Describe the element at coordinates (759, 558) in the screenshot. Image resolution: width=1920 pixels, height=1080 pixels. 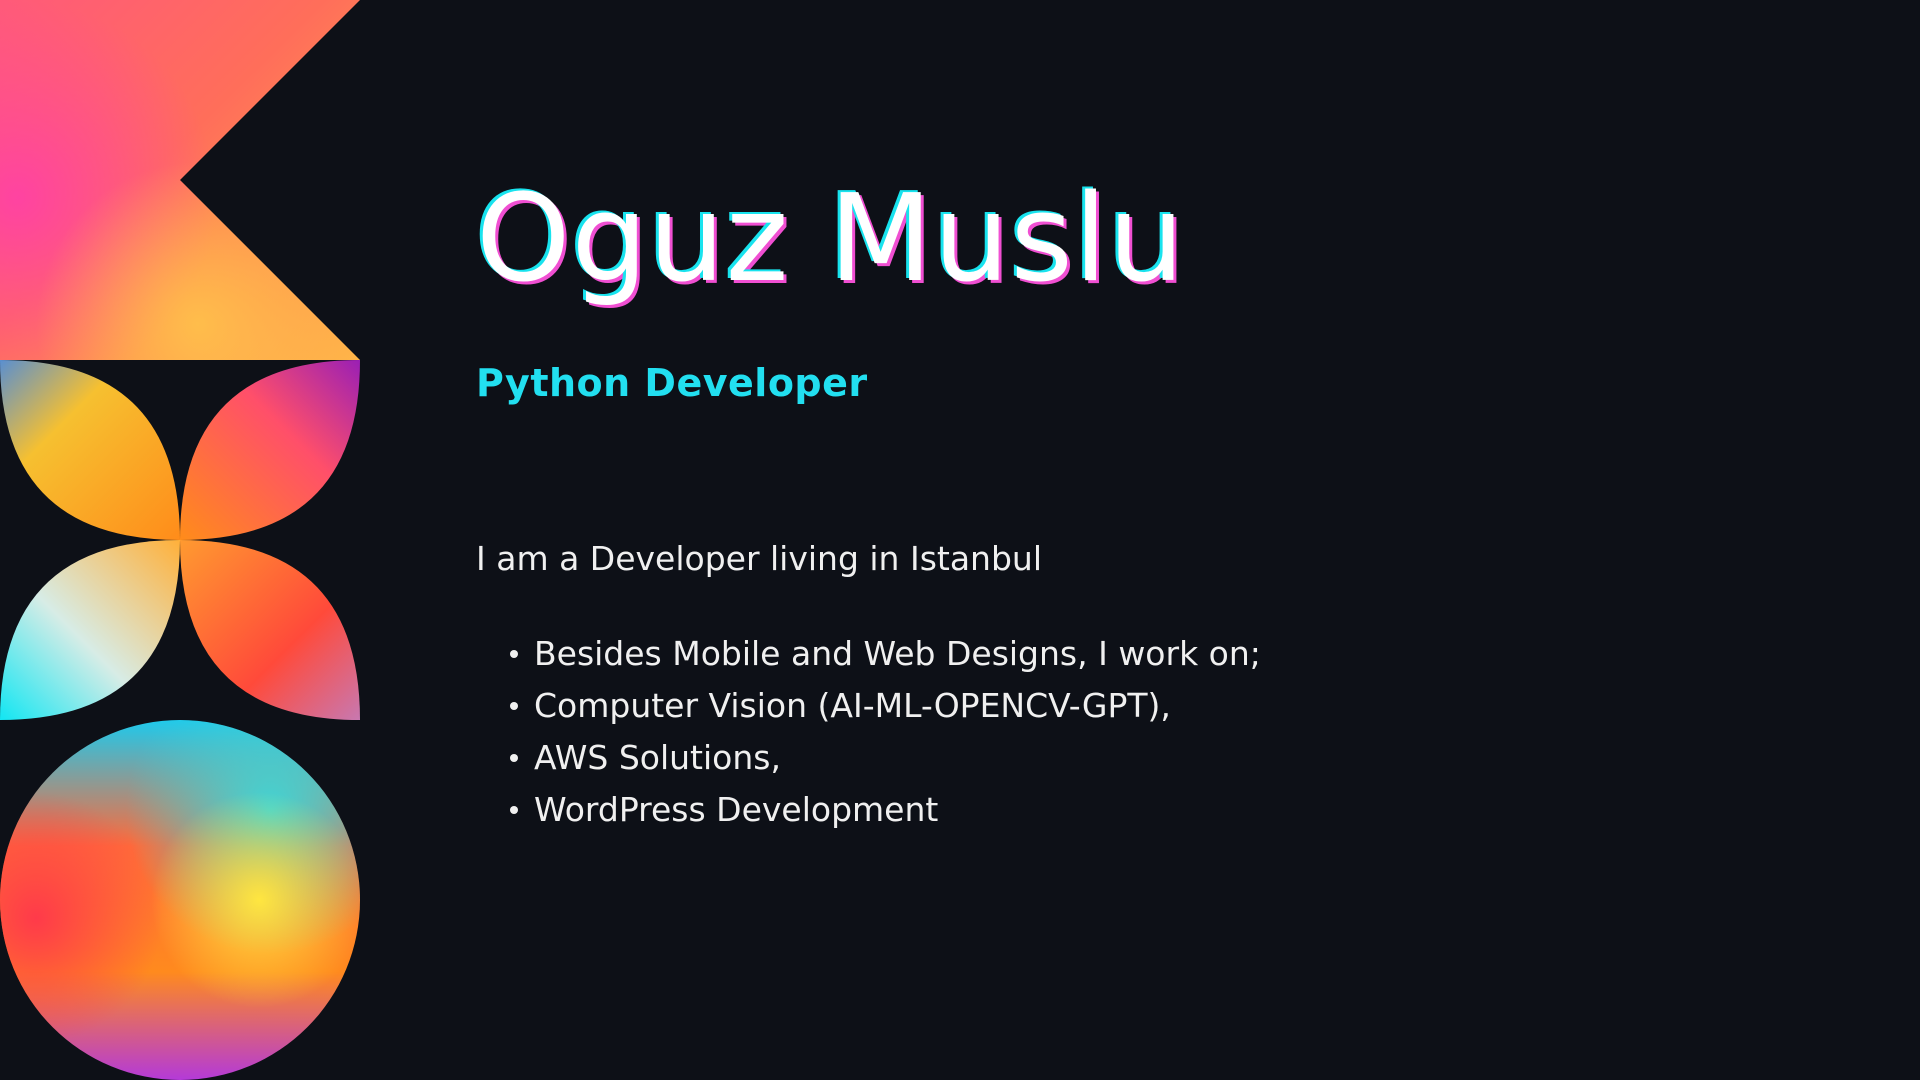
I see `profile-intro: I am a Developer living in Istanbul` at that location.